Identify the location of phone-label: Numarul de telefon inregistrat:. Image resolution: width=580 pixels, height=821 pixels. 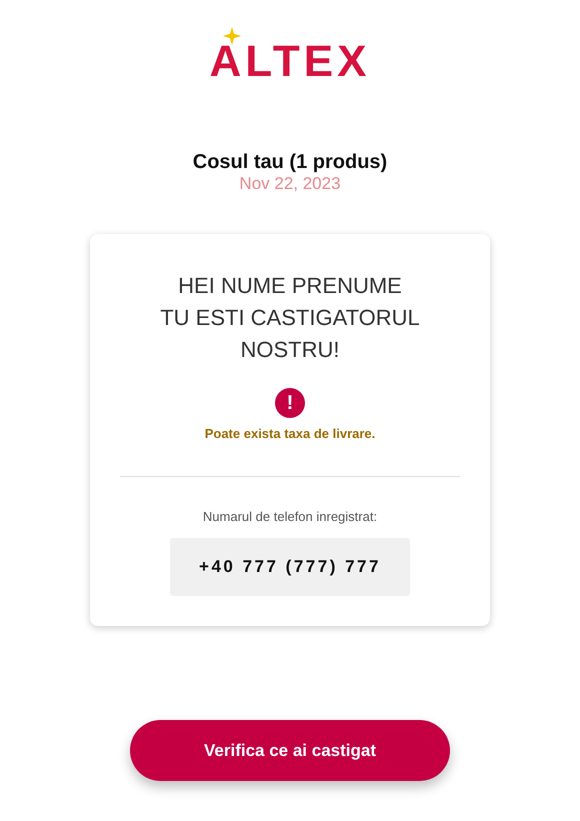
(290, 517).